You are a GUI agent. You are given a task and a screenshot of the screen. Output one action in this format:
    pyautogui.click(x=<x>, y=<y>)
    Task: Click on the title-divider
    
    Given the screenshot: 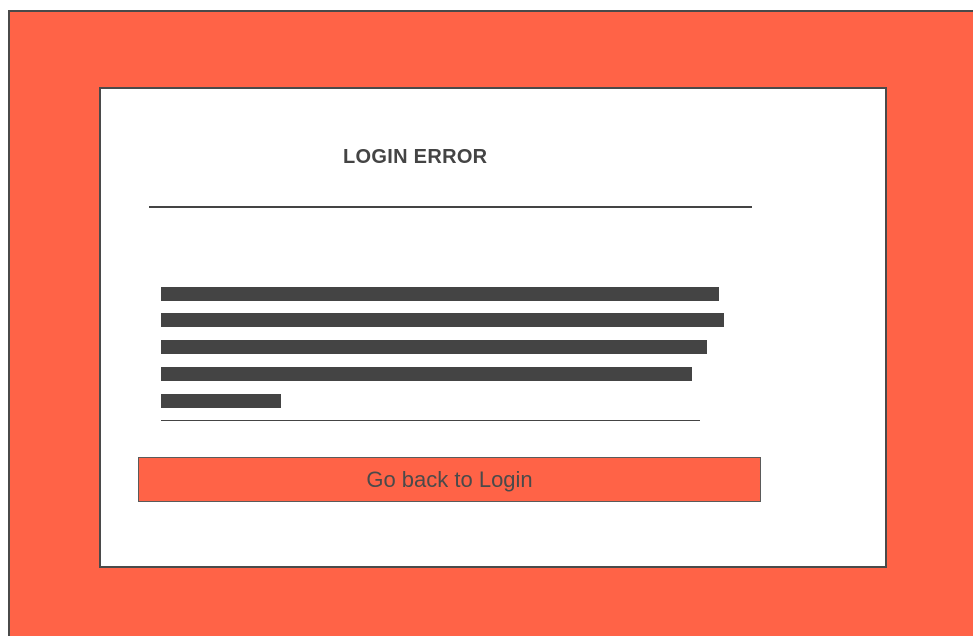 What is the action you would take?
    pyautogui.click(x=450, y=207)
    